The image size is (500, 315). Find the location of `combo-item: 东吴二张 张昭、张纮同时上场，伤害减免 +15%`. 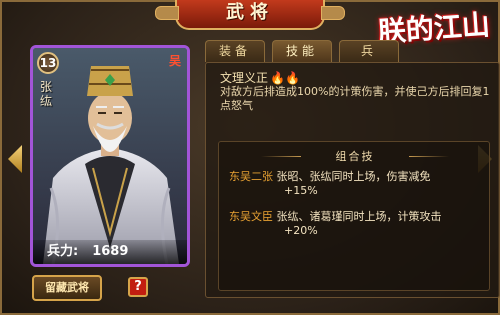

combo-item: 东吴二张 张昭、张纮同时上场，伤害减免 +15% is located at coordinates (356, 184).